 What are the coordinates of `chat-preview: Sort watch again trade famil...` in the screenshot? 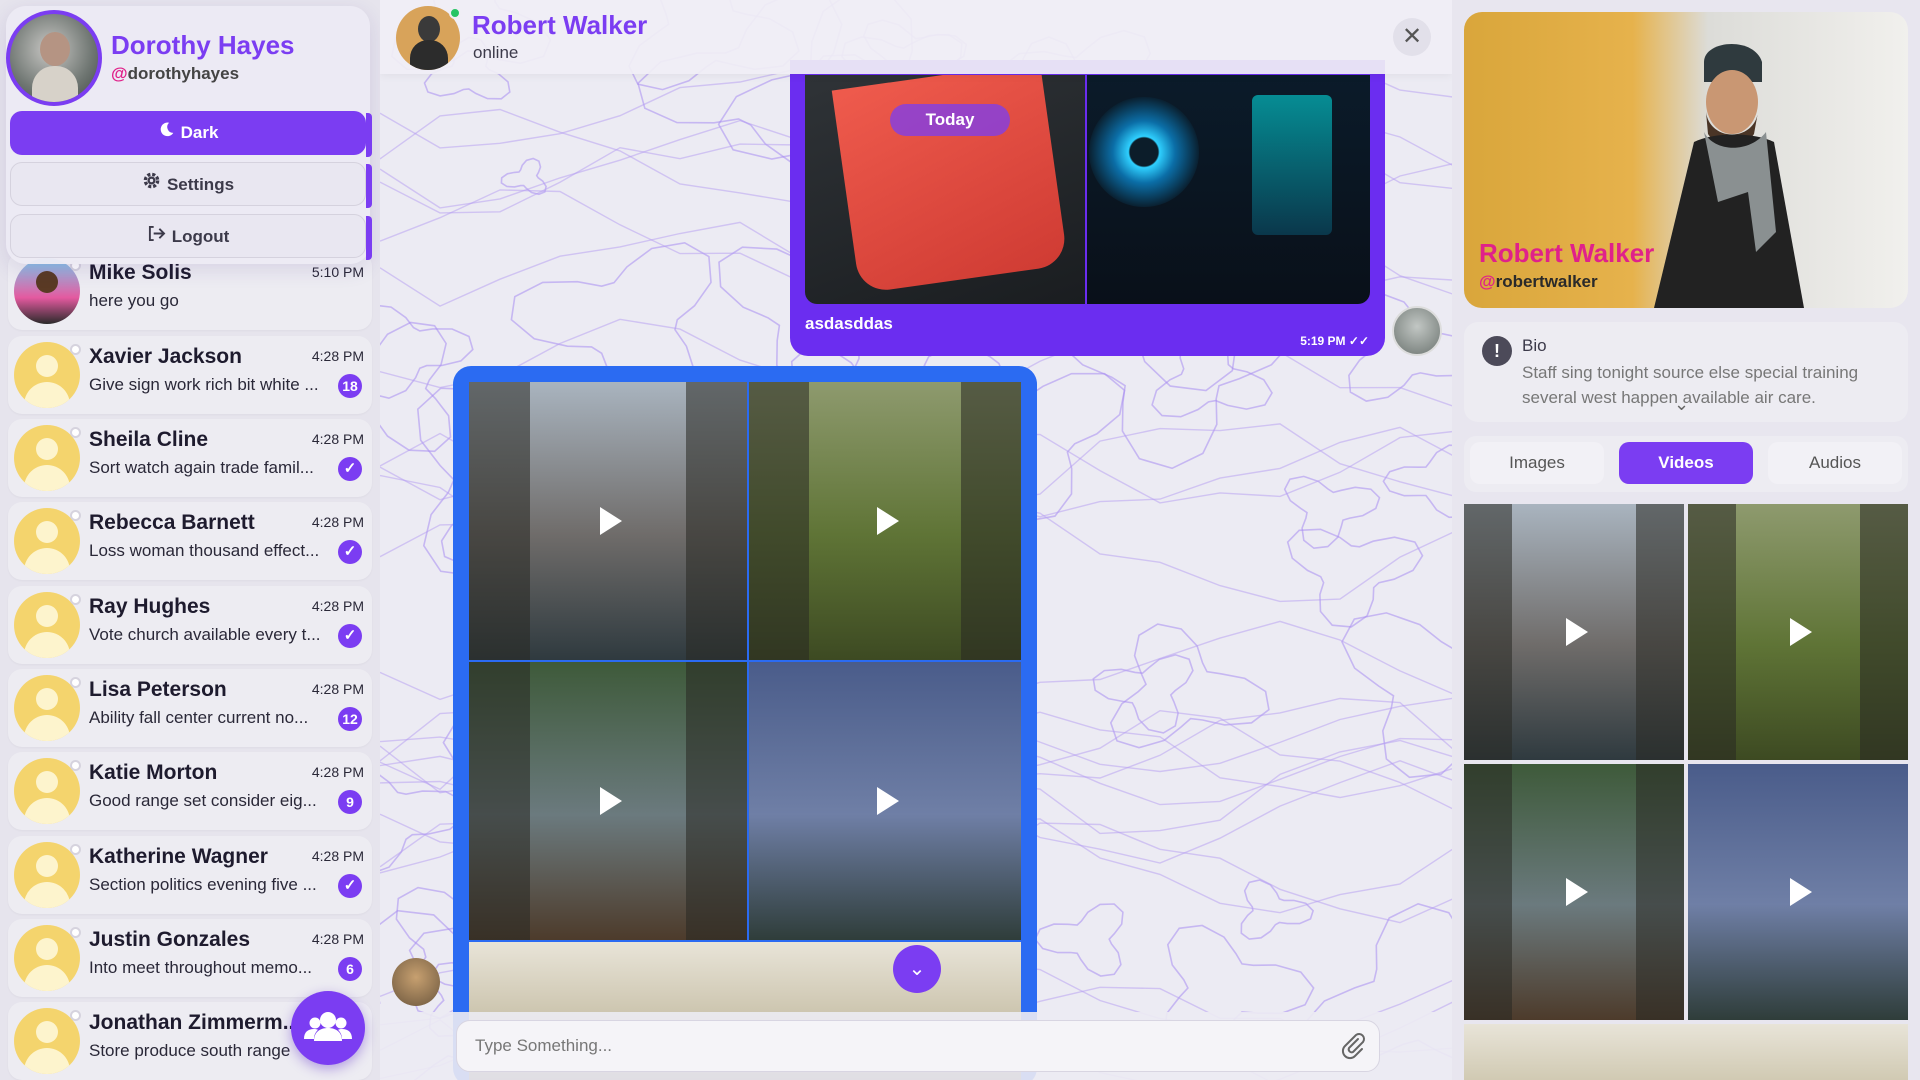 It's located at (201, 467).